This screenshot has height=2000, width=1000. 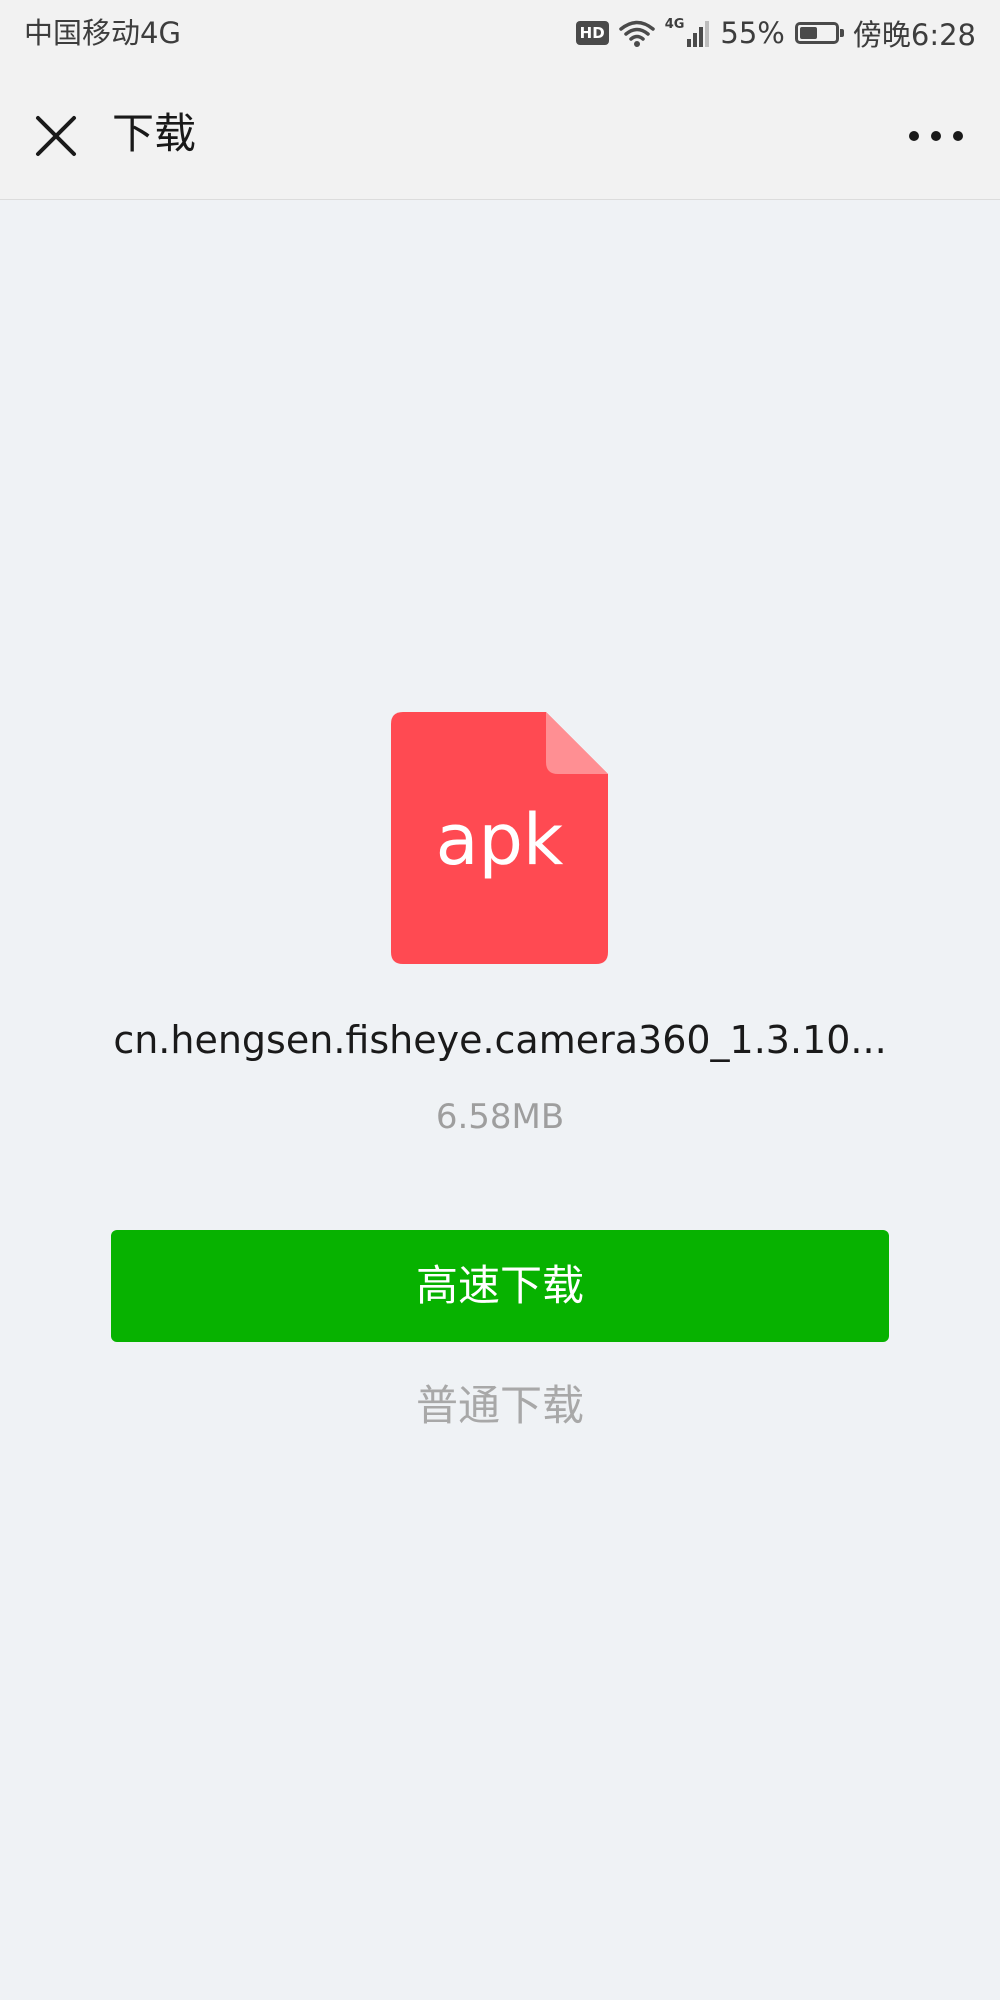 What do you see at coordinates (674, 24) in the screenshot?
I see `network-type-label: 4G` at bounding box center [674, 24].